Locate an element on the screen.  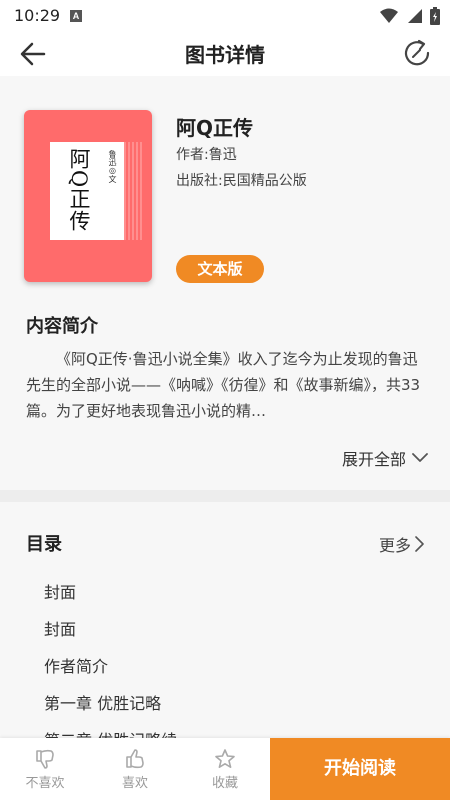
section-divider is located at coordinates (225, 496).